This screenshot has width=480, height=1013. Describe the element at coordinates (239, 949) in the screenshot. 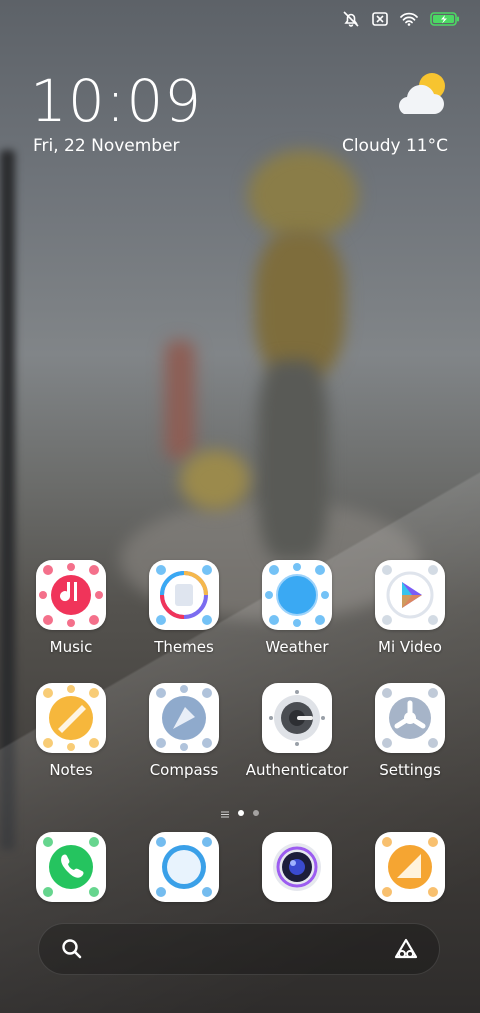

I see `search-bar` at that location.